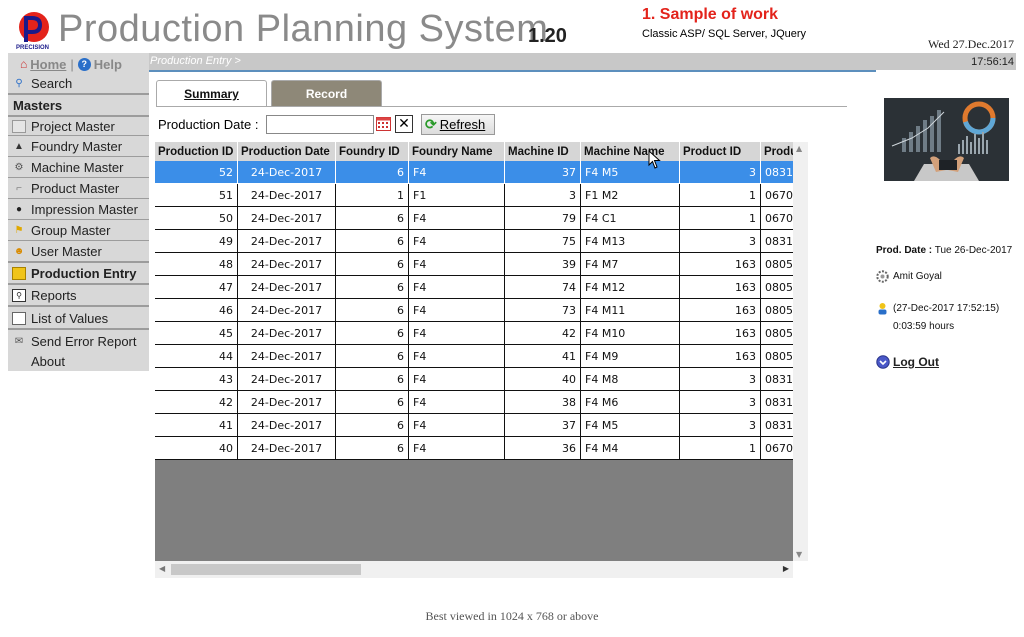  Describe the element at coordinates (48, 64) in the screenshot. I see `home-link: Home` at that location.